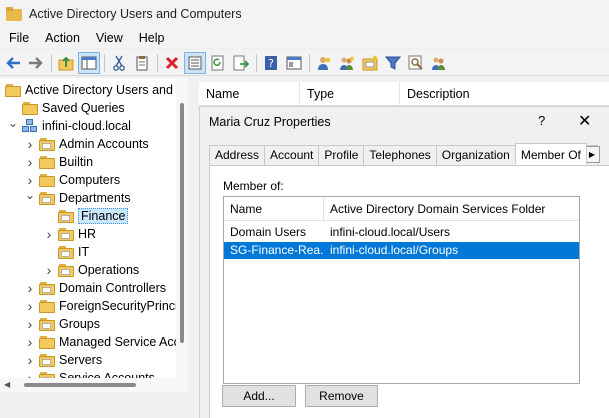 This screenshot has width=609, height=418. I want to click on tree-item-departments: ⌄ Departments, so click(78, 197).